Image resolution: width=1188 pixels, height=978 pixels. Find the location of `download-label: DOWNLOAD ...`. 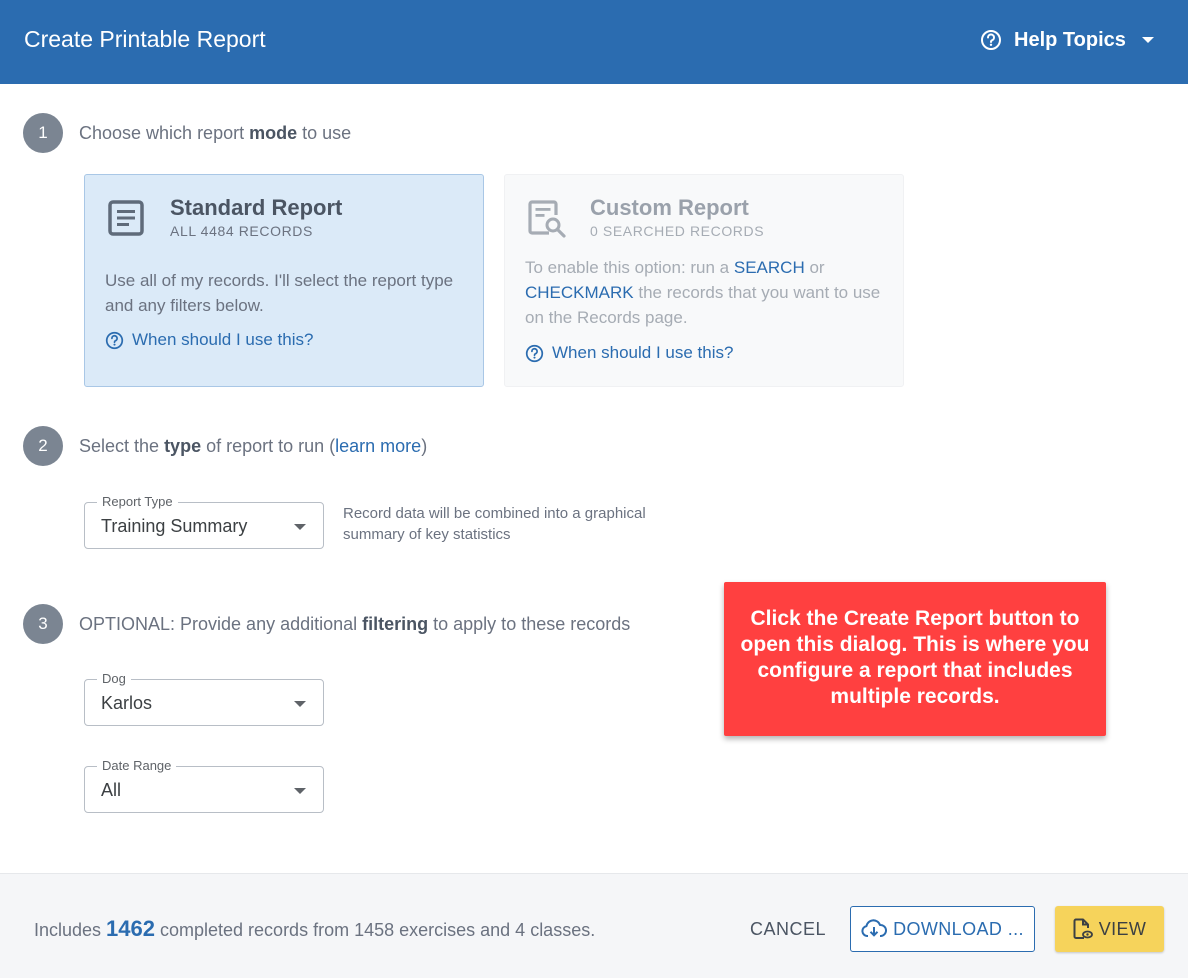

download-label: DOWNLOAD ... is located at coordinates (958, 928).